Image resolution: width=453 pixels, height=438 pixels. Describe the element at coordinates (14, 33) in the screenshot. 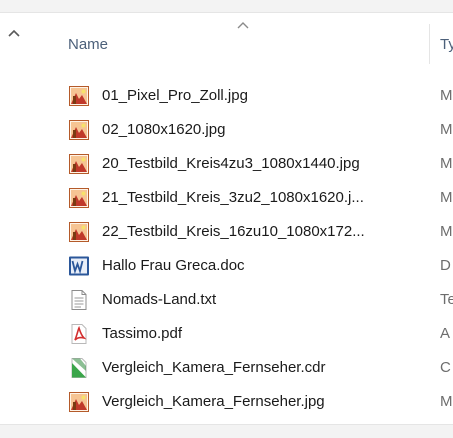

I see `collapse-chevron-icon` at that location.